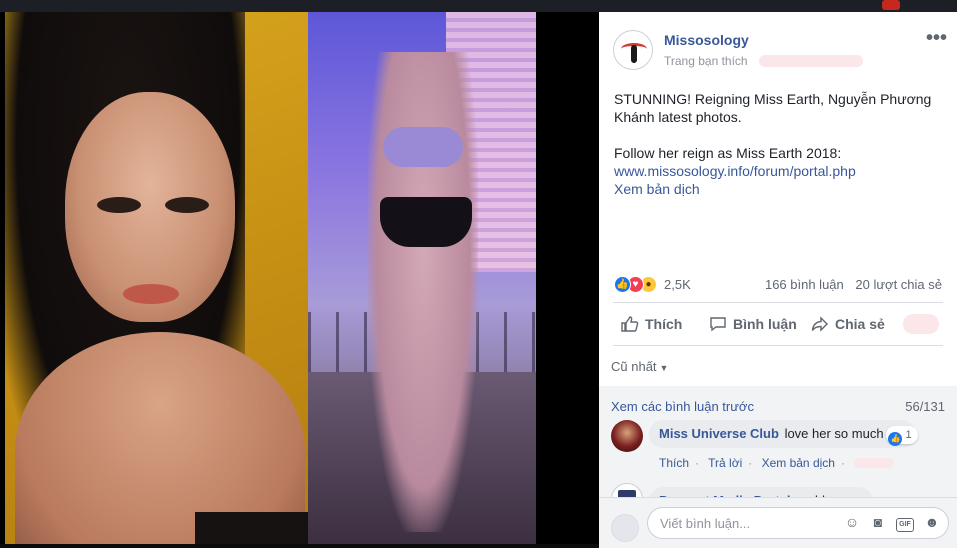  What do you see at coordinates (860, 324) in the screenshot?
I see `share-button-label: Chia sẻ` at bounding box center [860, 324].